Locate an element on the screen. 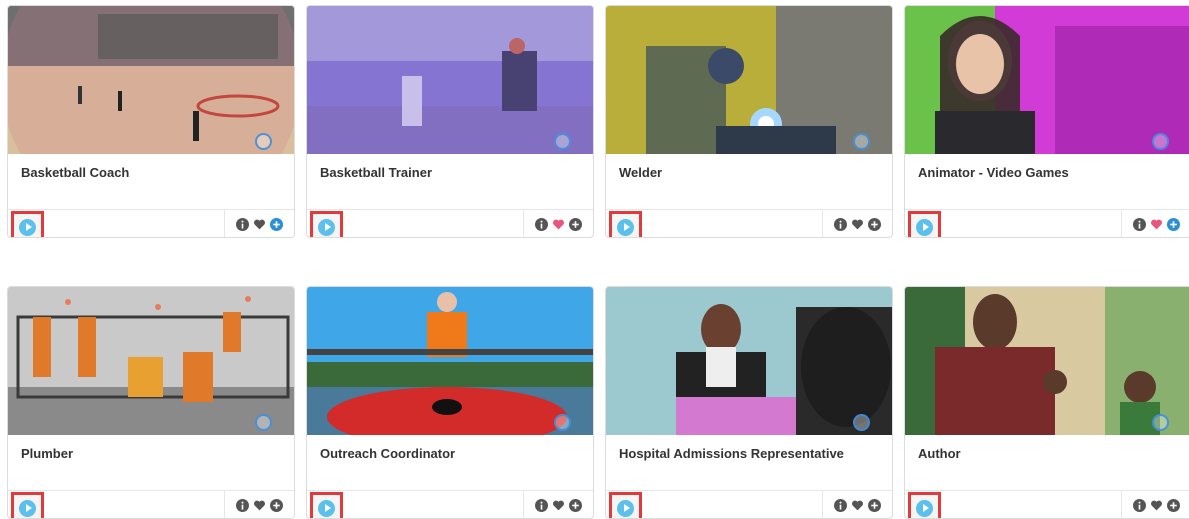 Image resolution: width=1189 pixels, height=519 pixels. card-title: Hospital Admissions Representative is located at coordinates (731, 453).